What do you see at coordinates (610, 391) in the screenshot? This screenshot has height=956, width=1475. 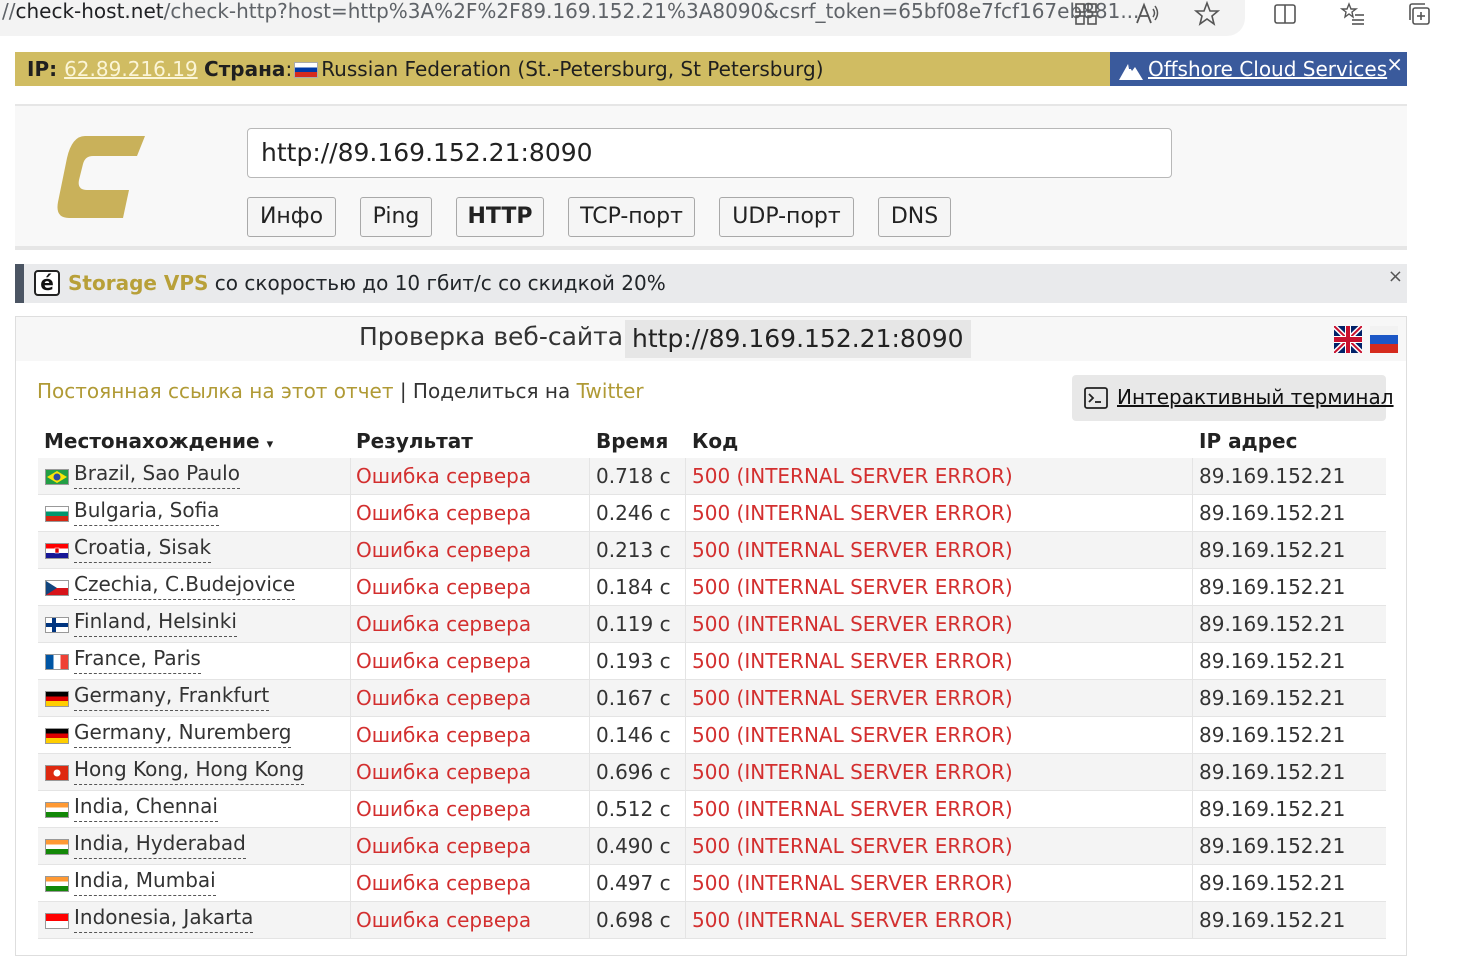 I see `twitter-share-link: Twitter` at bounding box center [610, 391].